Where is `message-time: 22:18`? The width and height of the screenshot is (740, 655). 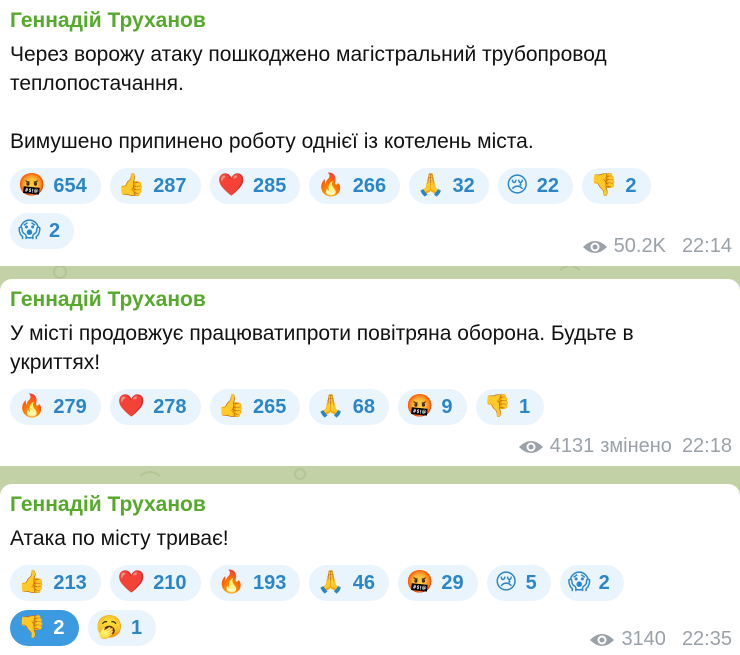 message-time: 22:18 is located at coordinates (706, 446).